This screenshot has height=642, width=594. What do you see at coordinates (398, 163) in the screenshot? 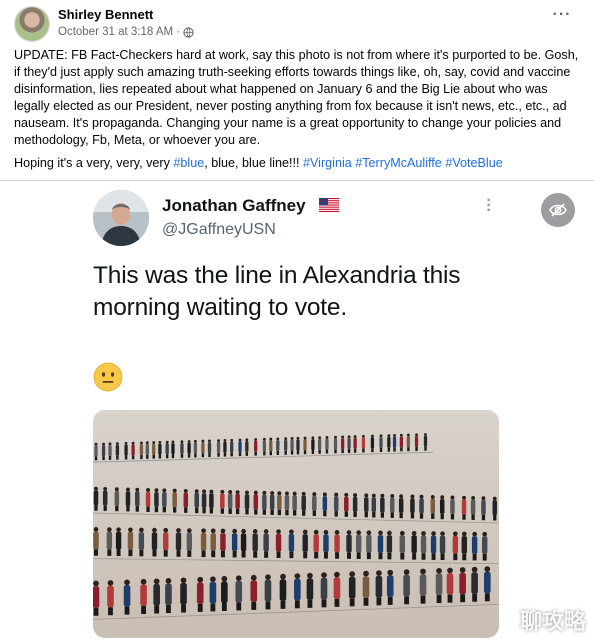
I see `hashtag-terrymcauliffe: #TerryMcAuliffe` at bounding box center [398, 163].